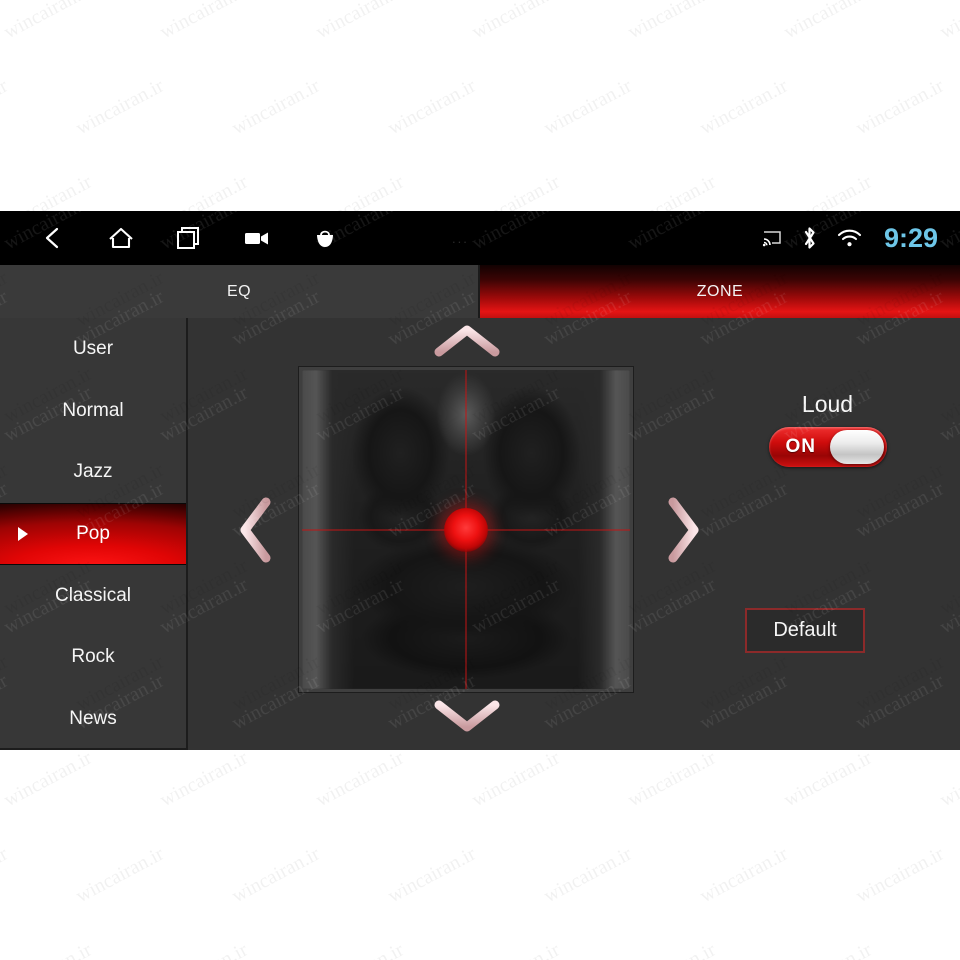 This screenshot has height=960, width=960. What do you see at coordinates (240, 291) in the screenshot?
I see `tab-eq: EQ` at bounding box center [240, 291].